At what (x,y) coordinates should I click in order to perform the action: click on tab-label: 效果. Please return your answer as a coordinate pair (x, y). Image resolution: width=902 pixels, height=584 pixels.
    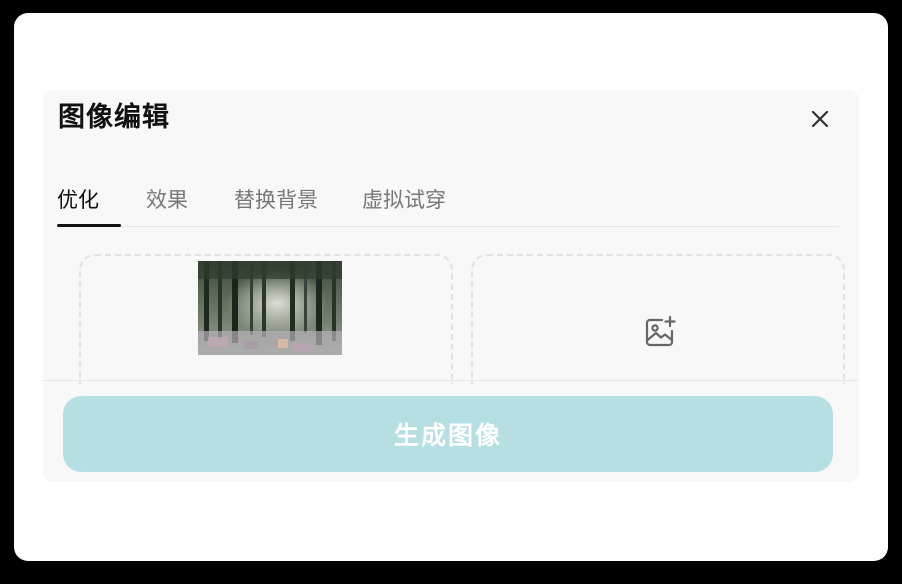
    Looking at the image, I should click on (167, 200).